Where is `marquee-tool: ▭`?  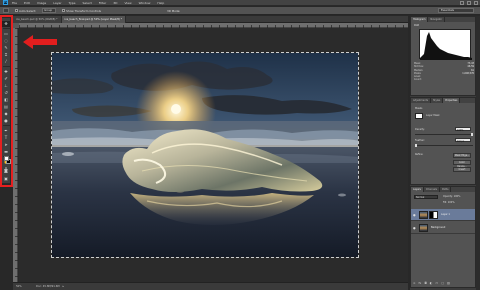 marquee-tool: ▭ is located at coordinates (6, 34).